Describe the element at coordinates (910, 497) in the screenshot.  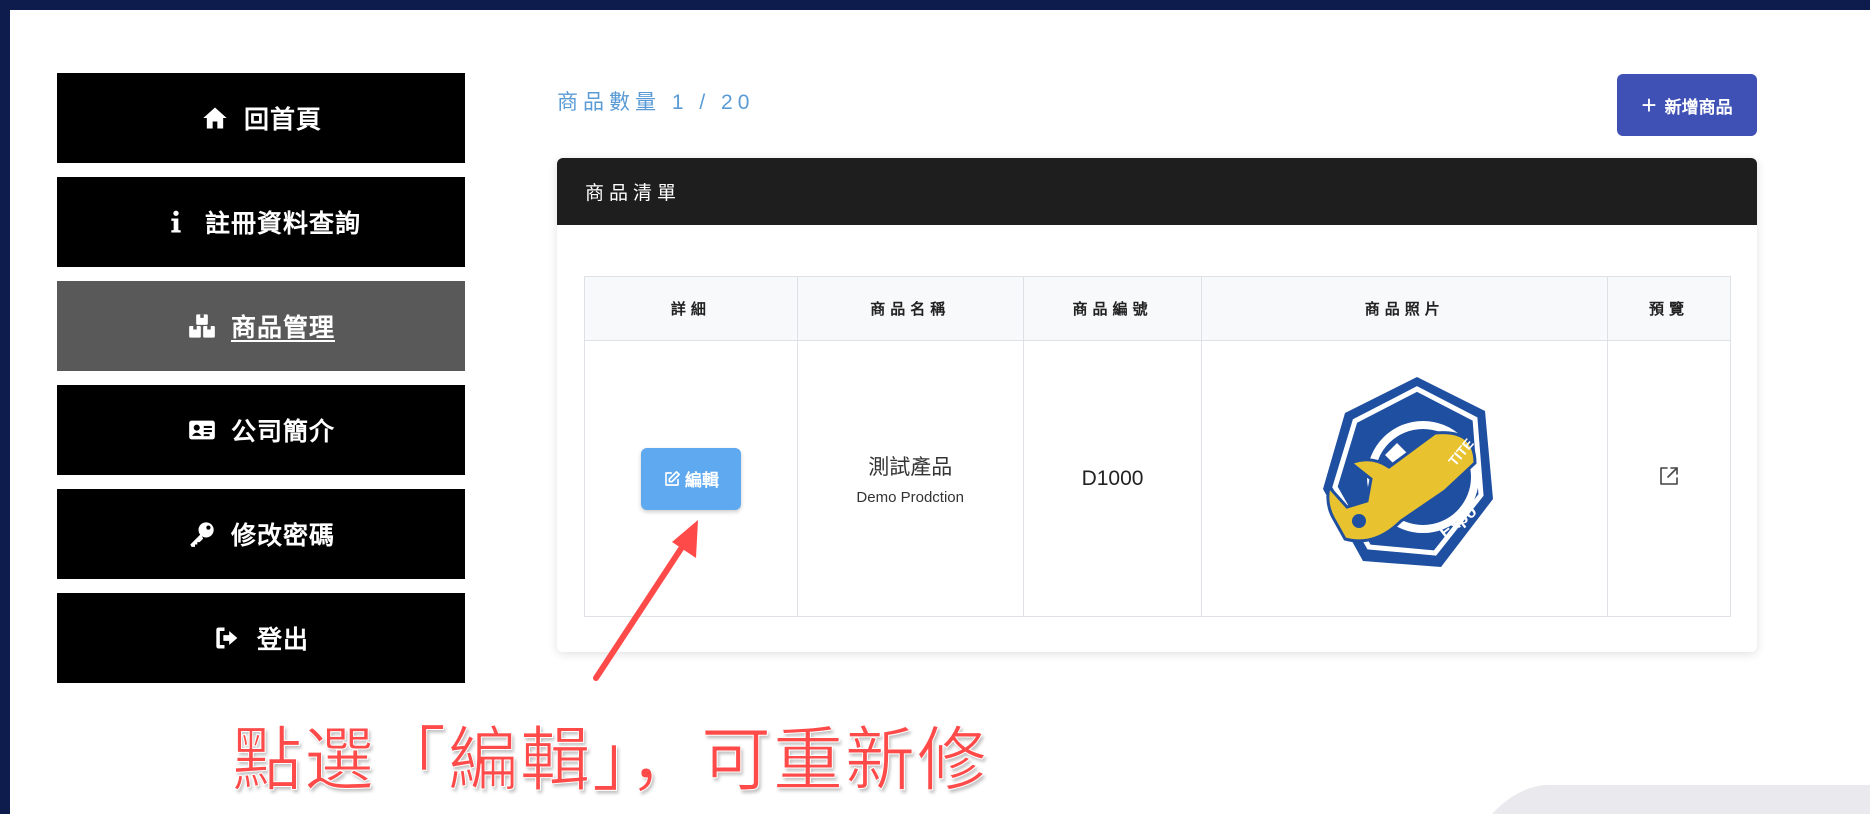
I see `product-name-en: Demo Prodction` at that location.